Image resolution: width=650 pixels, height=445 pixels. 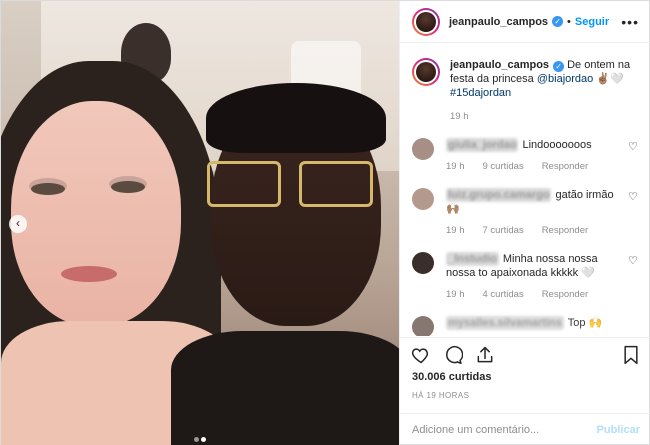 I want to click on comment-text: Top 🙌, so click(x=585, y=323).